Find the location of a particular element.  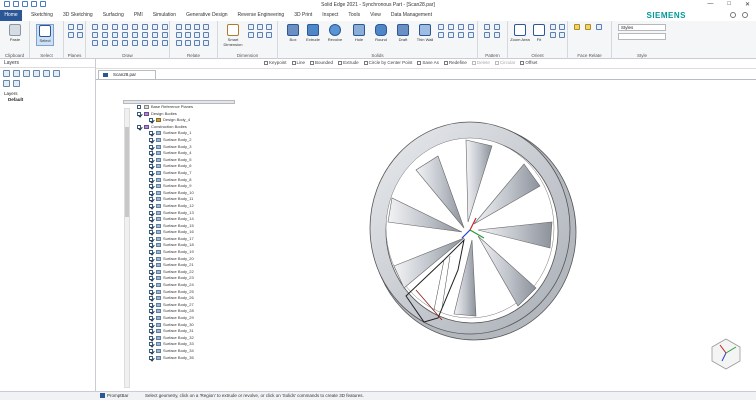

tab-pmi: PMI is located at coordinates (138, 15).